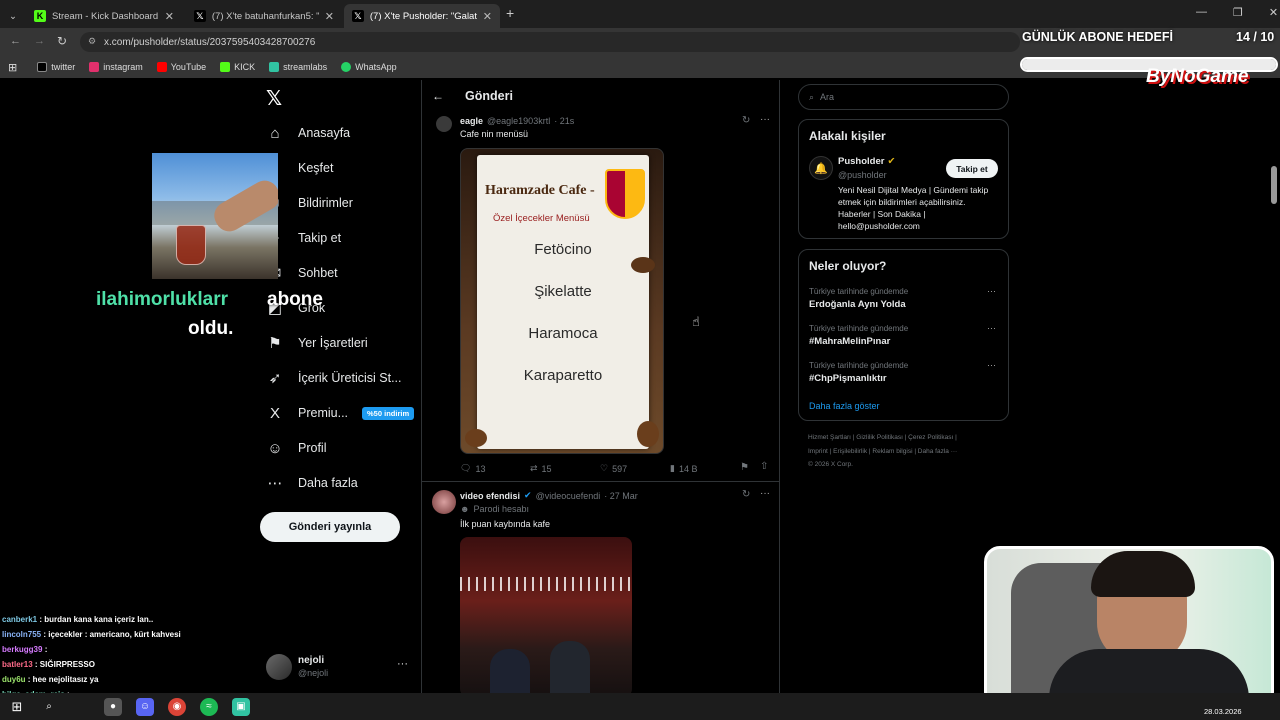 The height and width of the screenshot is (720, 1280). I want to click on tab-batuhanfurkan: 𝕏 (7) X'te batuhanfurkan5: "telefo ✕, so click(264, 16).